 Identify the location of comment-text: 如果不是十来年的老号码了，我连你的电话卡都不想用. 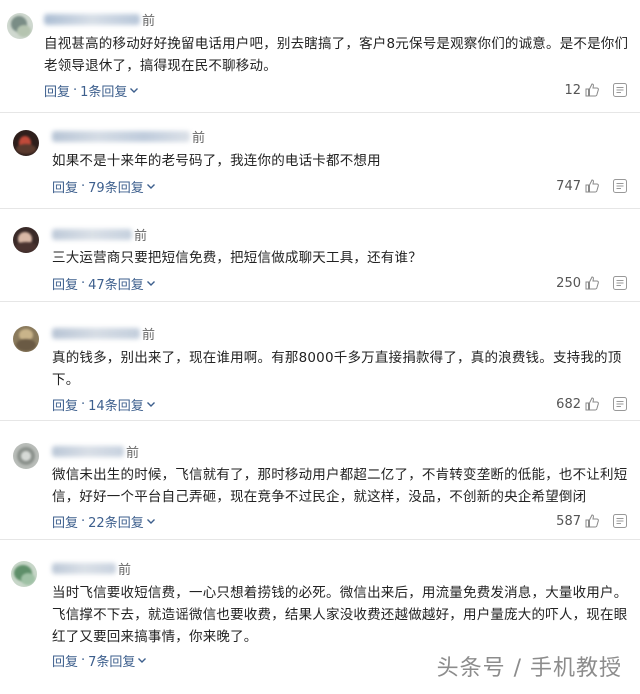
(216, 161).